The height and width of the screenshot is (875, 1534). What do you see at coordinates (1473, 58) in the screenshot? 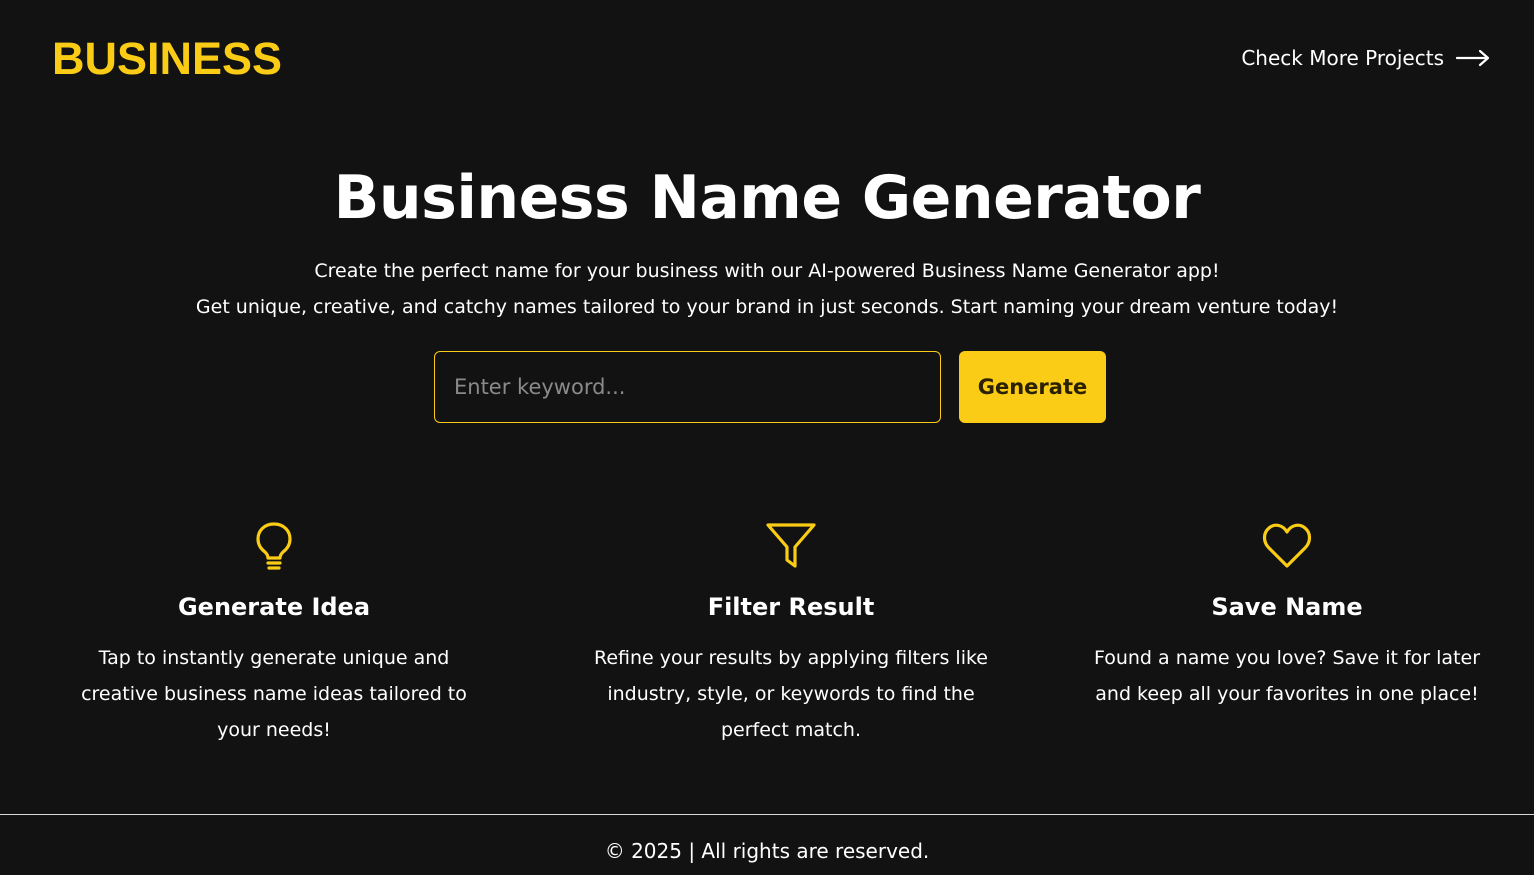
I see `arrow-right-icon` at bounding box center [1473, 58].